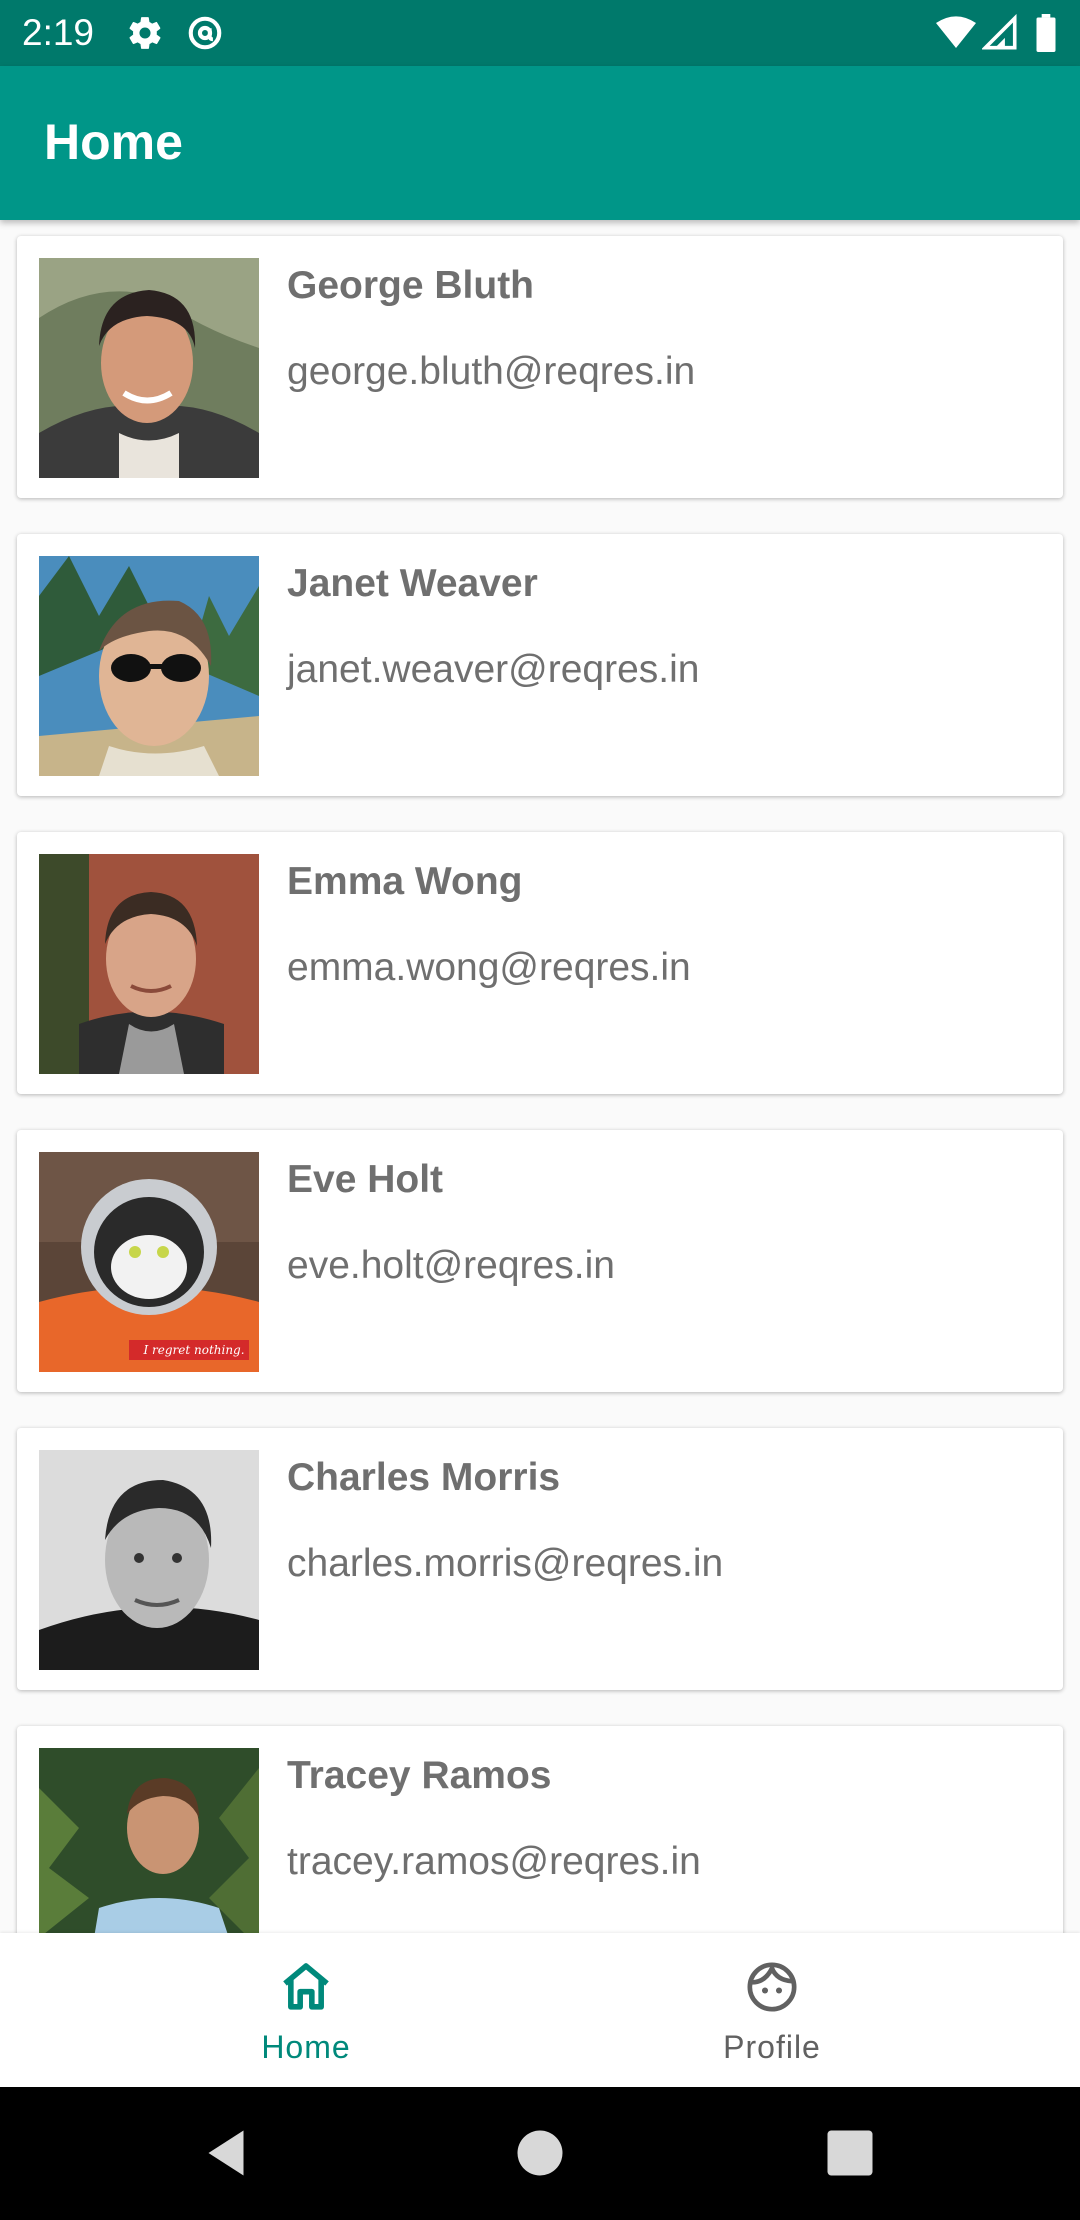 Image resolution: width=1080 pixels, height=2220 pixels. I want to click on avatar-caption: I regret nothing., so click(194, 1350).